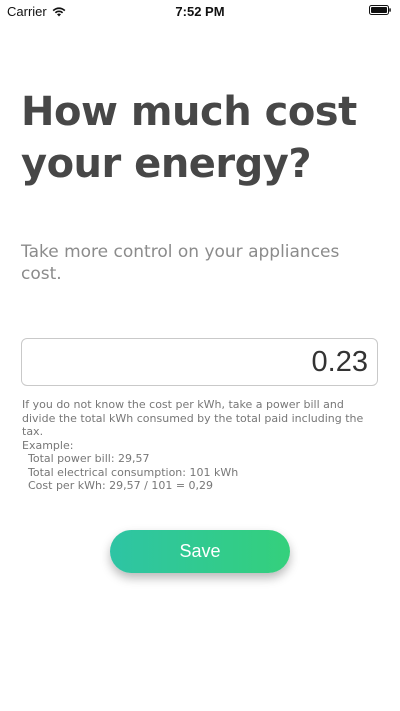 The width and height of the screenshot is (400, 711). What do you see at coordinates (200, 551) in the screenshot?
I see `save-button: Save` at bounding box center [200, 551].